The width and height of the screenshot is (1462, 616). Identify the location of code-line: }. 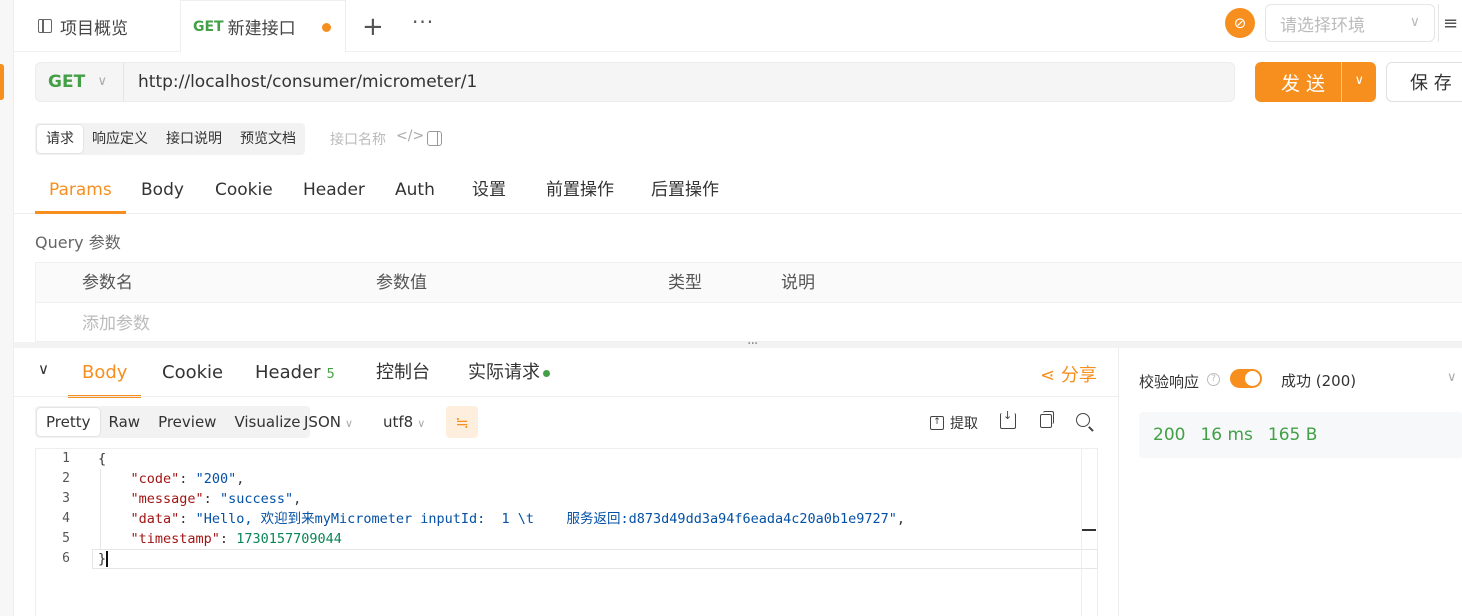
(102, 559).